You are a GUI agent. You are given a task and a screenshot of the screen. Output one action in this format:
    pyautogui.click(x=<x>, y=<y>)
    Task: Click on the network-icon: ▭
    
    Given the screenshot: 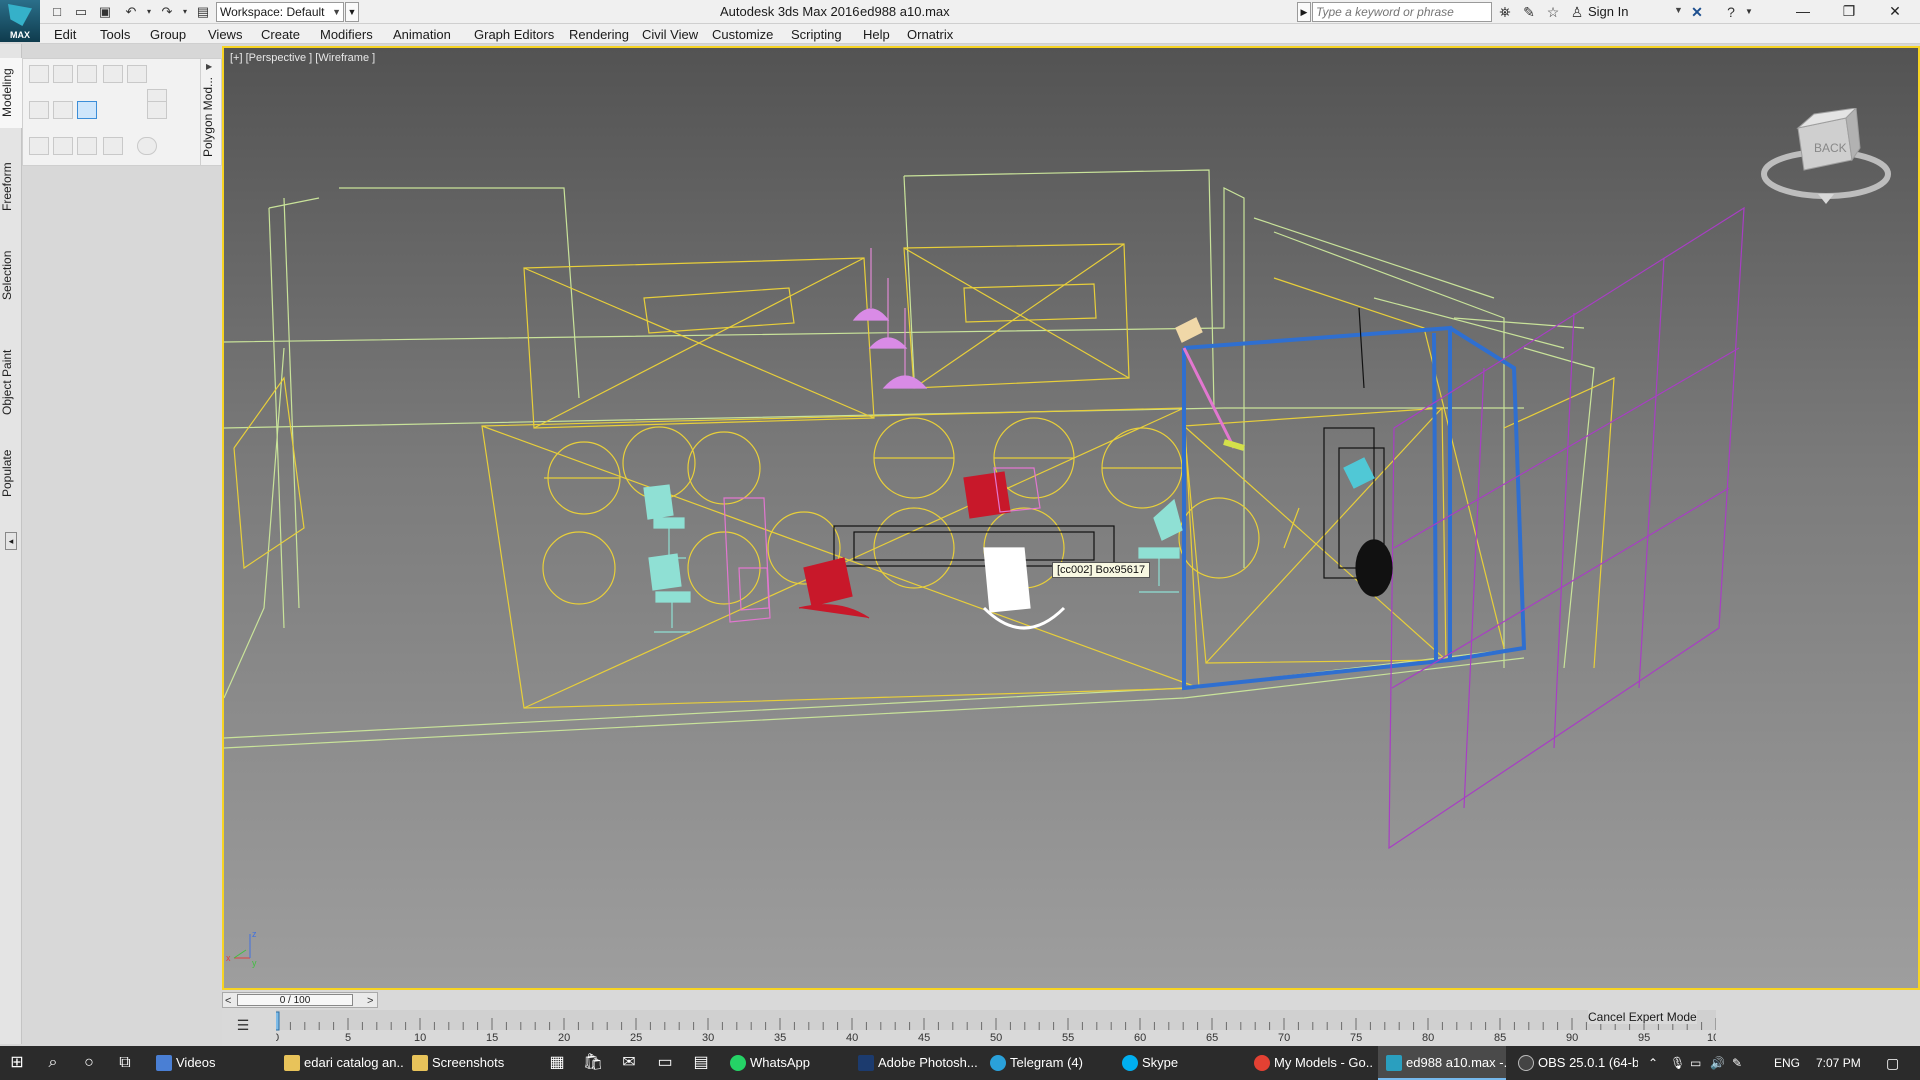 What is the action you would take?
    pyautogui.click(x=1695, y=1063)
    